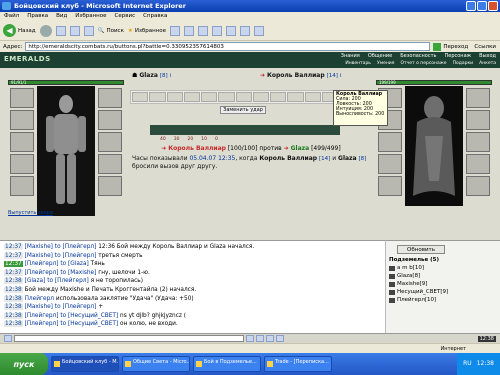 This screenshot has width=500, height=375. What do you see at coordinates (245, 30) in the screenshot?
I see `messenger-icon` at bounding box center [245, 30].